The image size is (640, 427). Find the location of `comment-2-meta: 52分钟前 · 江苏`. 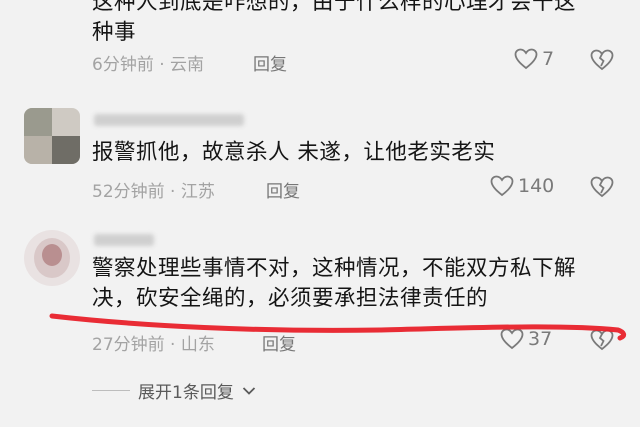

comment-2-meta: 52分钟前 · 江苏 is located at coordinates (153, 189).